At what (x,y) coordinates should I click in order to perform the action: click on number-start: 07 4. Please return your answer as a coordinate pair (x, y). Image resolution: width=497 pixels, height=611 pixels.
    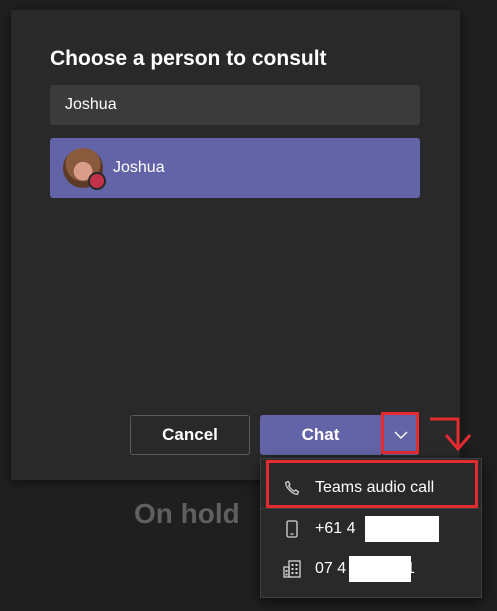
    Looking at the image, I should click on (331, 568).